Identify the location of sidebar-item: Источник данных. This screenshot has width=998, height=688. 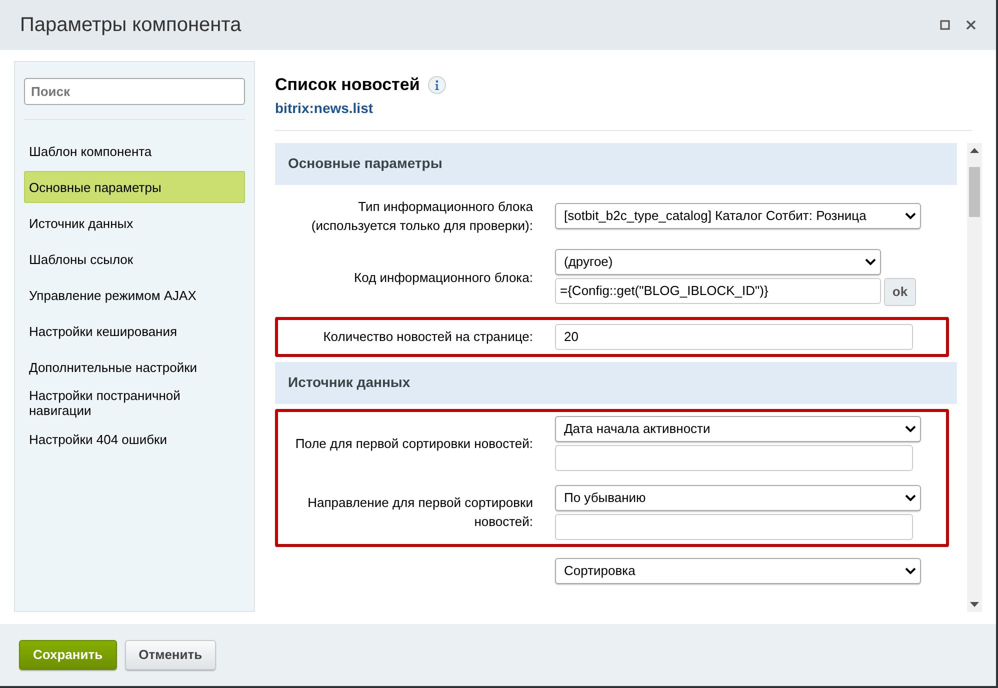
(134, 223).